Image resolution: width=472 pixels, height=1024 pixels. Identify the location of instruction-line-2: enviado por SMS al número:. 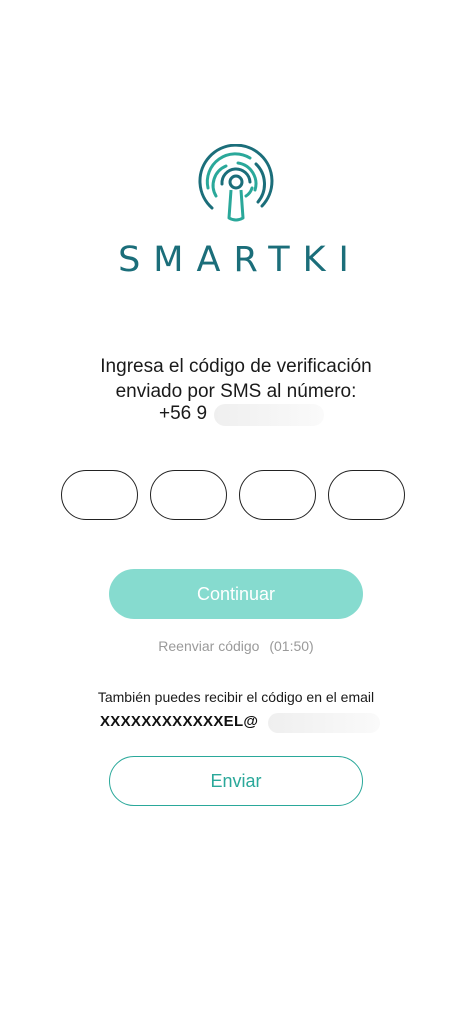
(236, 391).